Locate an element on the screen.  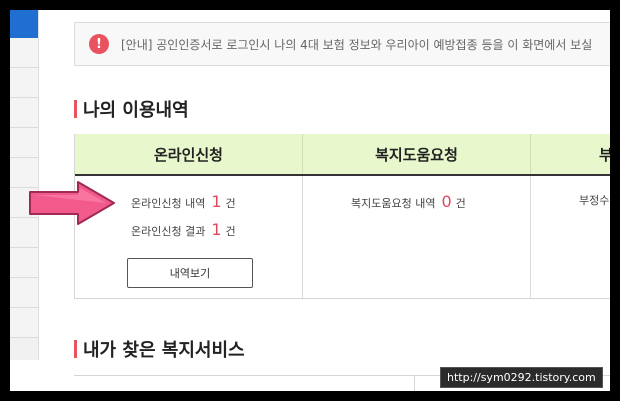
online-result-count: 1 is located at coordinates (216, 229).